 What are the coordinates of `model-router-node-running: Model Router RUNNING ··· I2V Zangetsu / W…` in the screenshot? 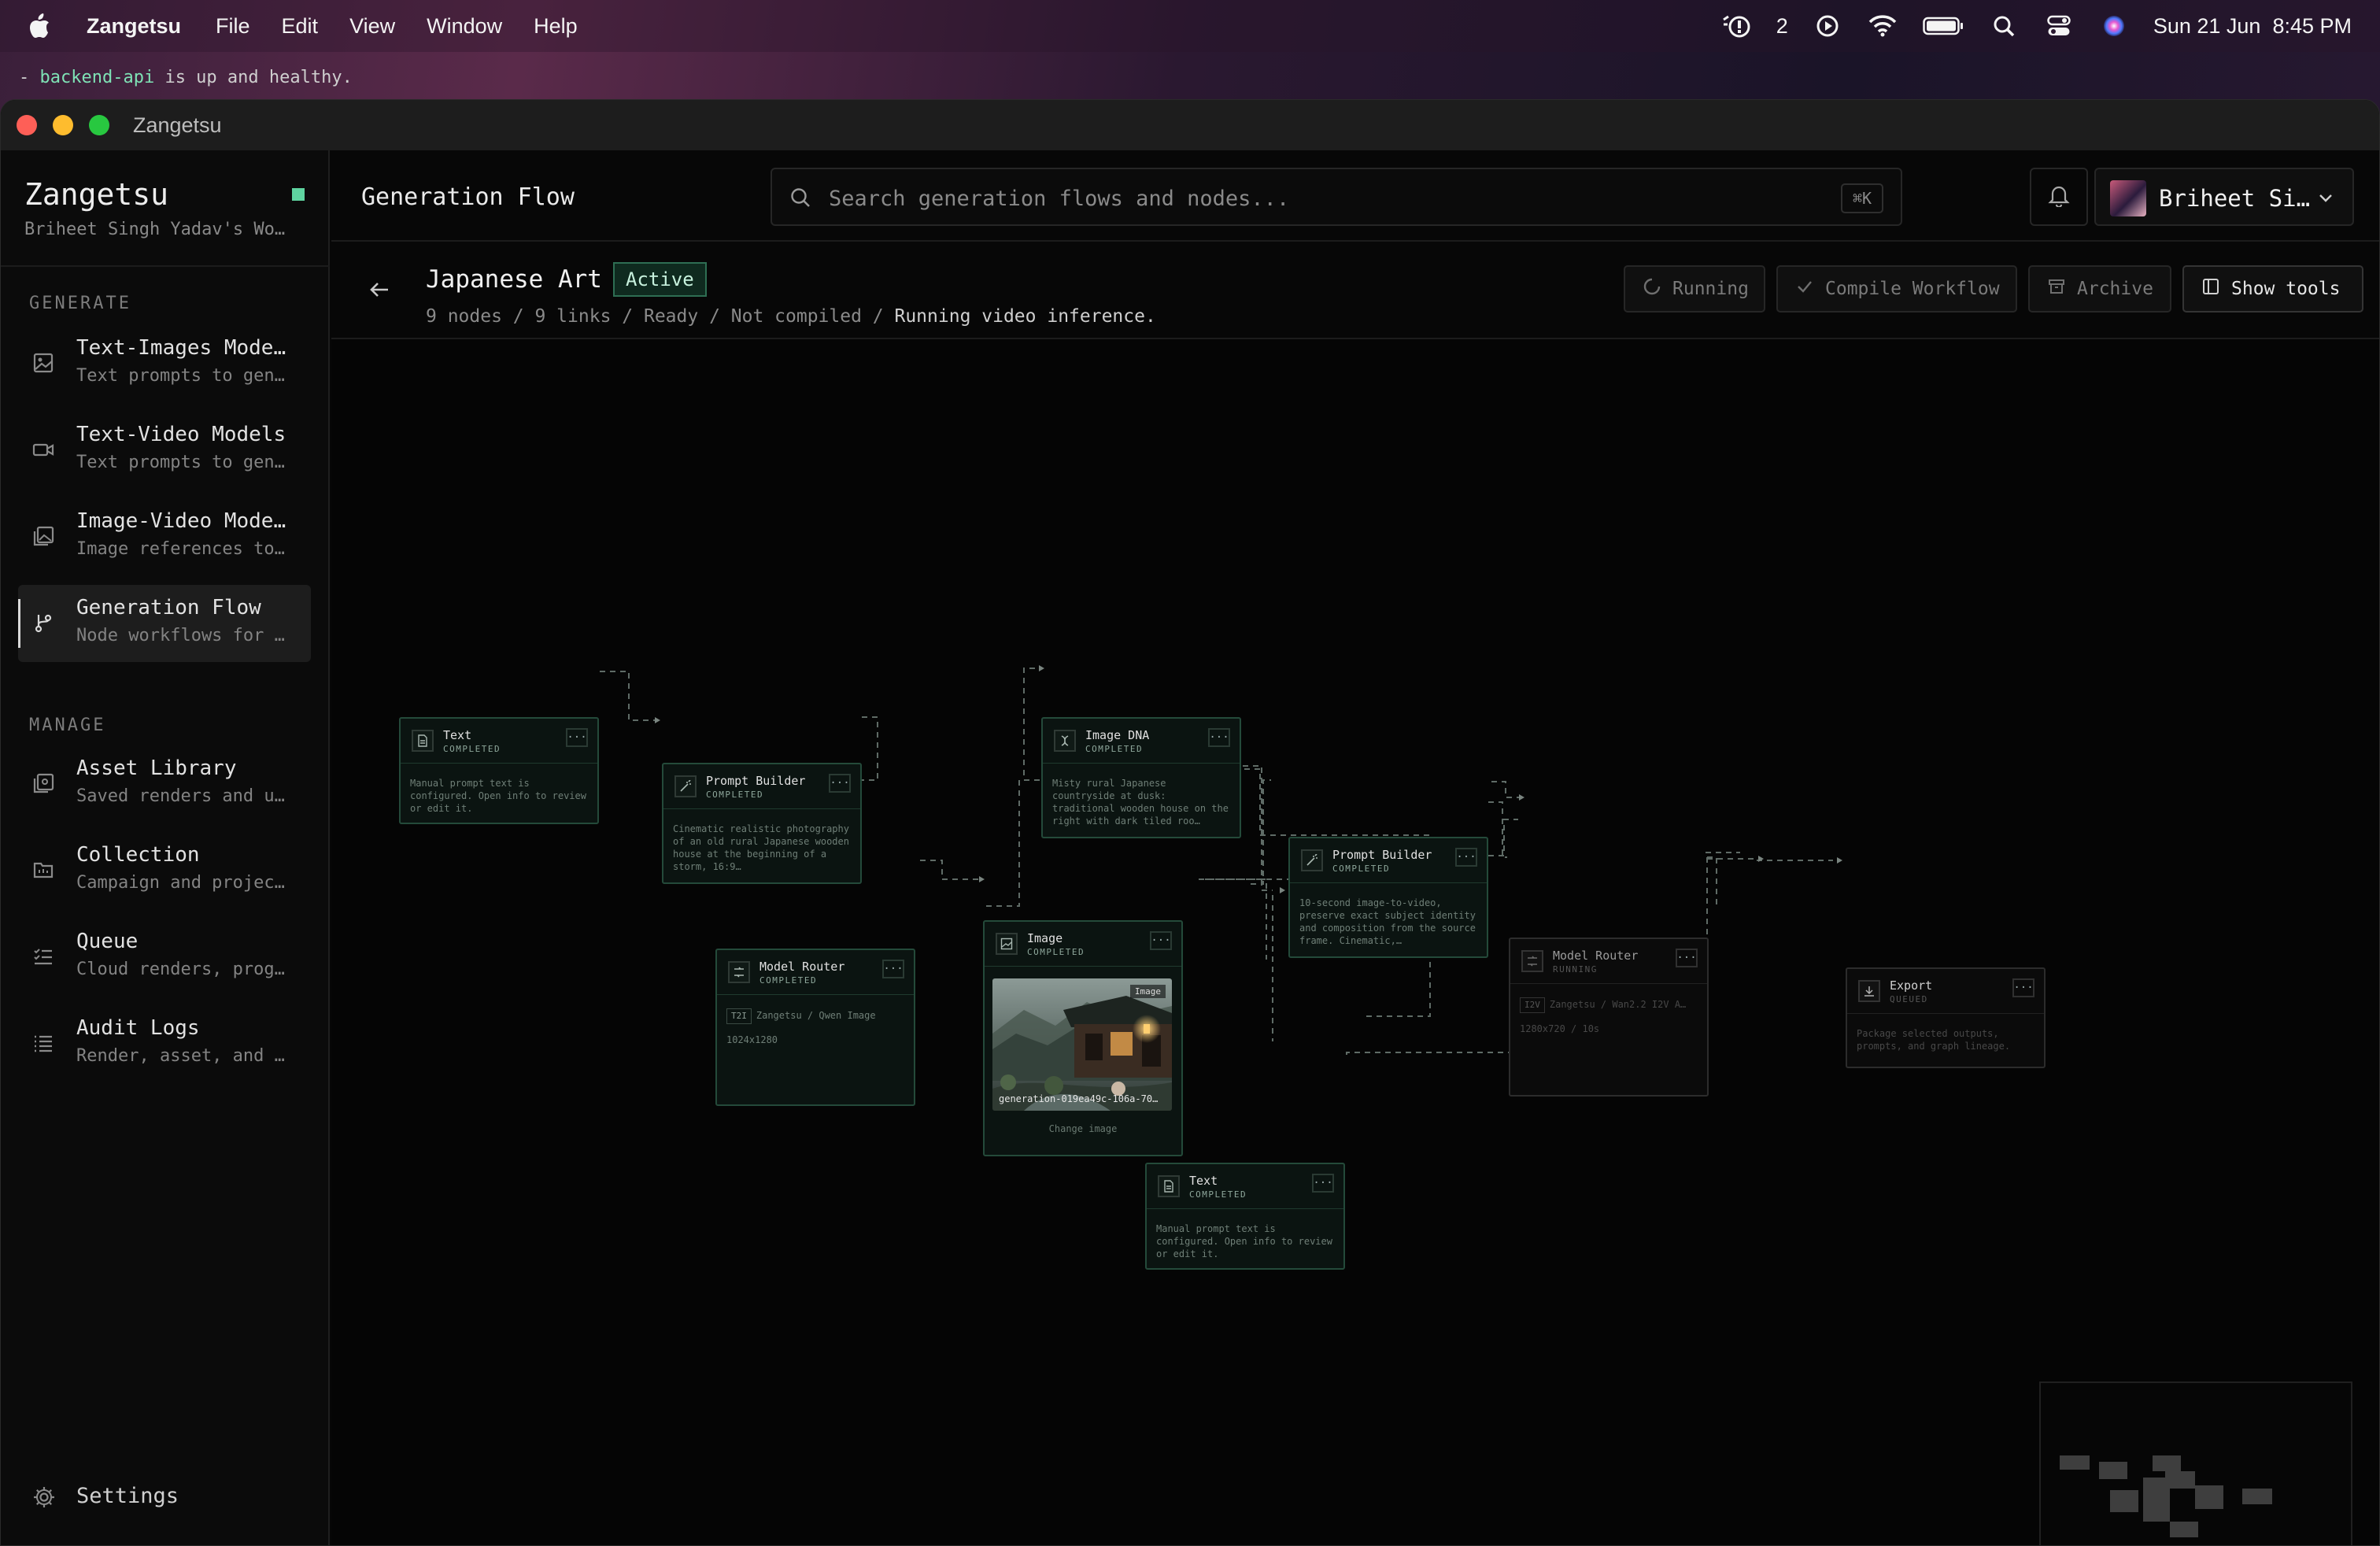 It's located at (1609, 1018).